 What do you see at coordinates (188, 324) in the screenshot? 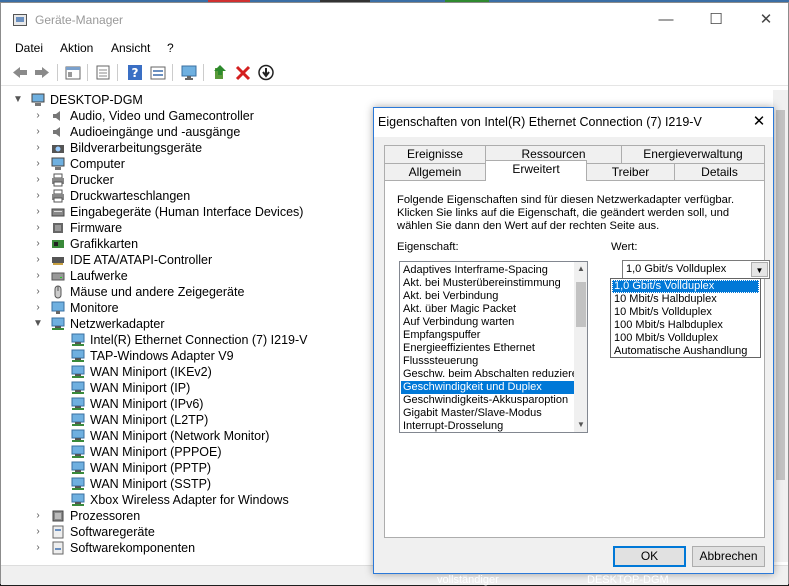
I see `tree-category-item: ▼ Netzwerkadapter` at bounding box center [188, 324].